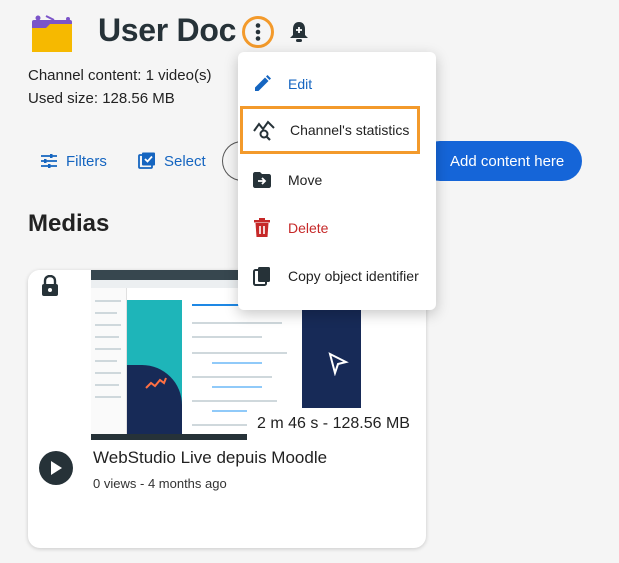 This screenshot has height=563, width=619. I want to click on play-icon, so click(56, 468).